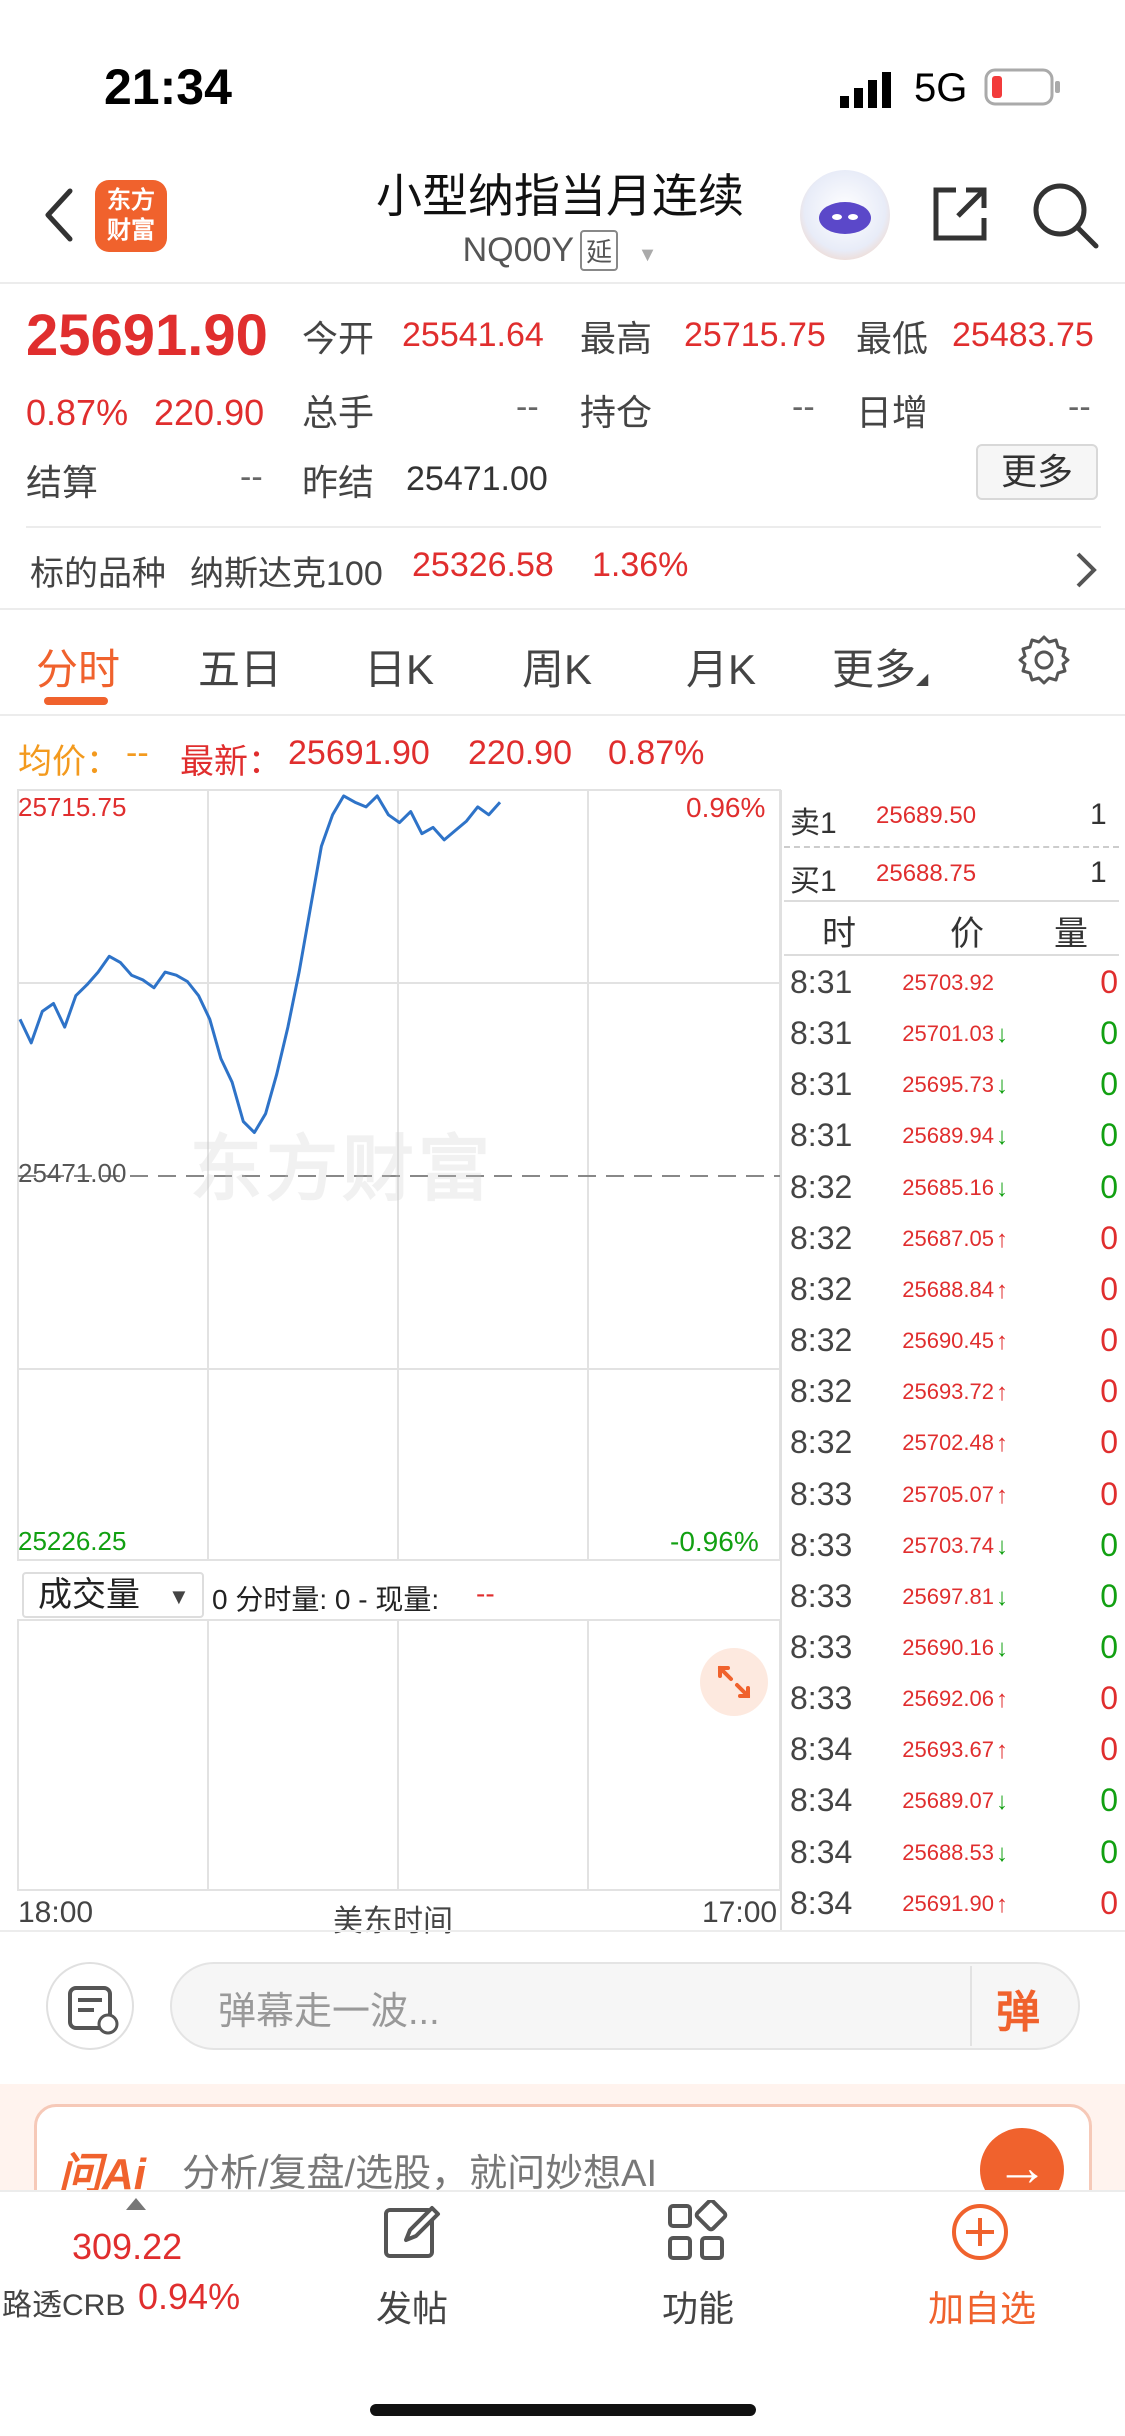 This screenshot has width=1125, height=2436. Describe the element at coordinates (941, 88) in the screenshot. I see `network-type: 5G` at that location.